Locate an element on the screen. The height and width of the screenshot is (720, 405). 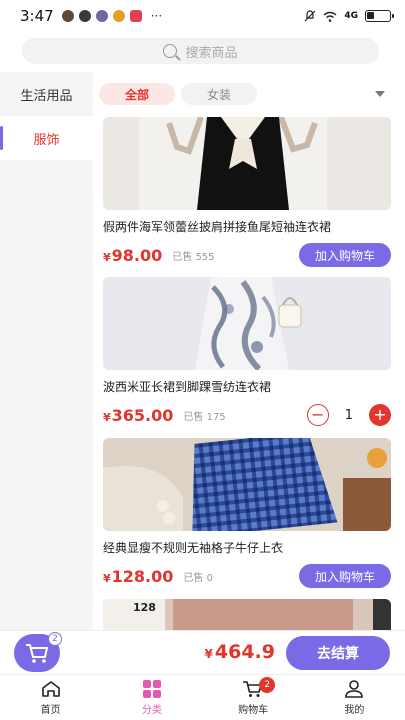
signal-icon: 4G is located at coordinates (351, 16).